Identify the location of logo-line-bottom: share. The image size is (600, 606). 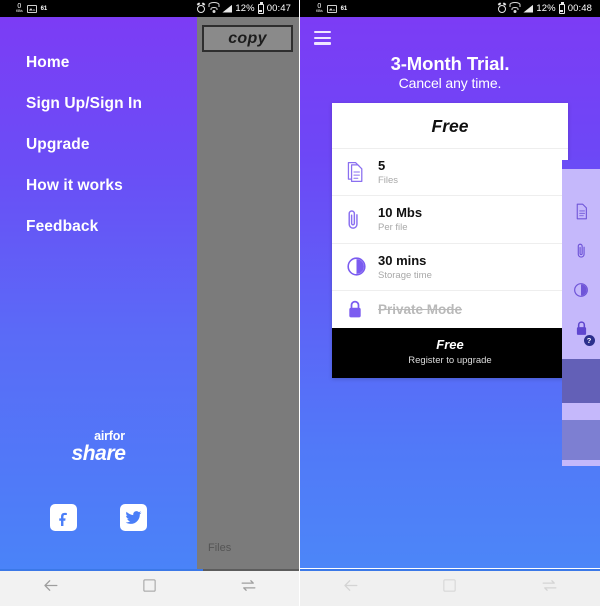
(98, 453).